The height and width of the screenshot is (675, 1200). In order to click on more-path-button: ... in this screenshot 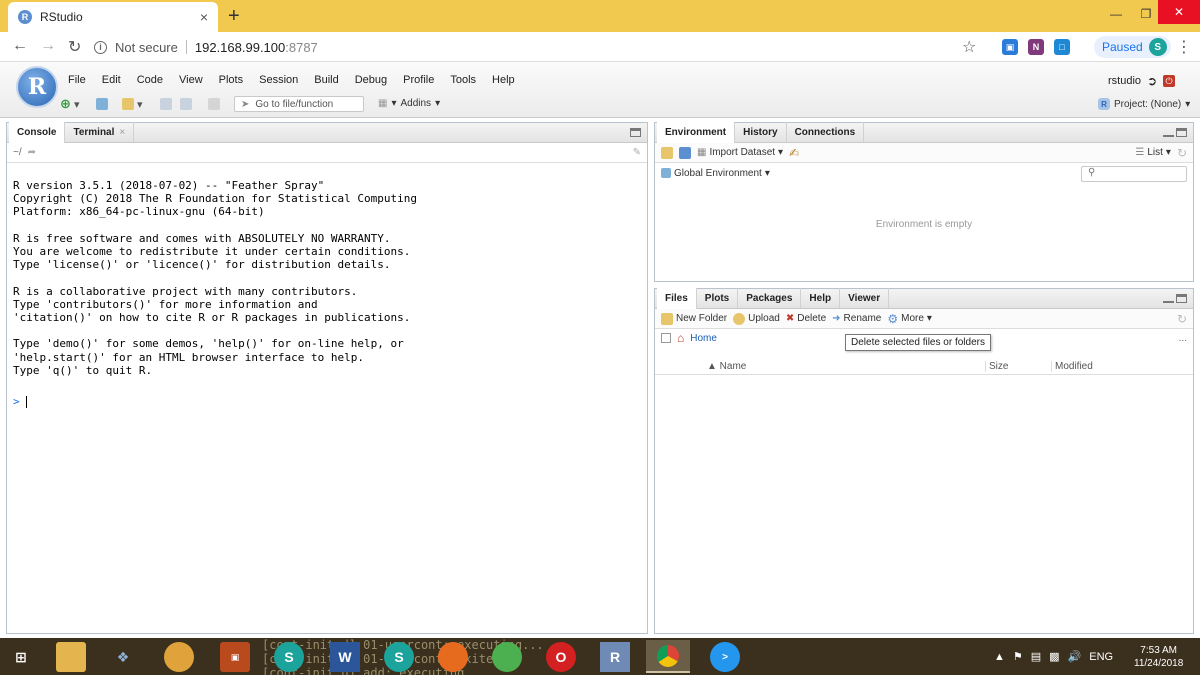, I will do `click(1183, 338)`.